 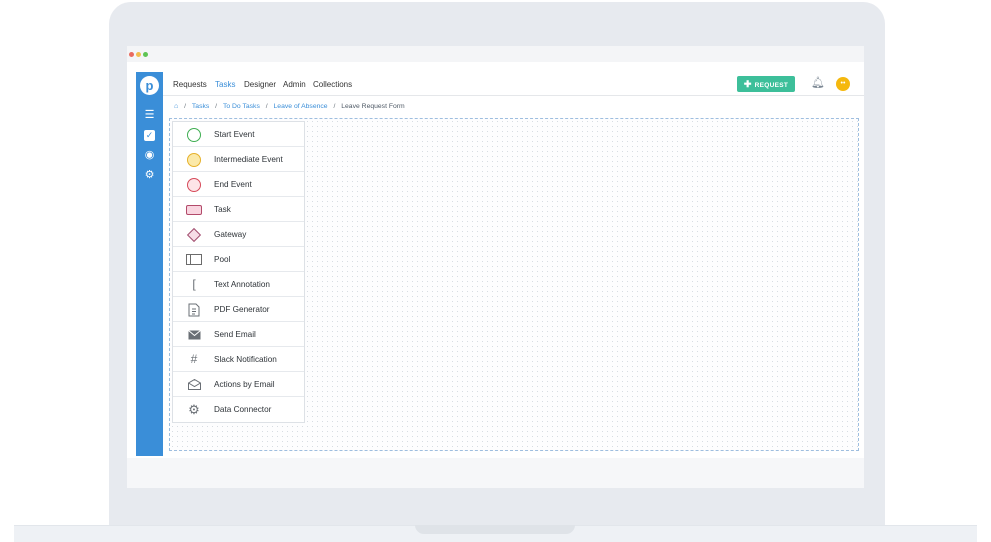 What do you see at coordinates (241, 106) in the screenshot?
I see `breadcrumb-todo-tasks: To Do Tasks` at bounding box center [241, 106].